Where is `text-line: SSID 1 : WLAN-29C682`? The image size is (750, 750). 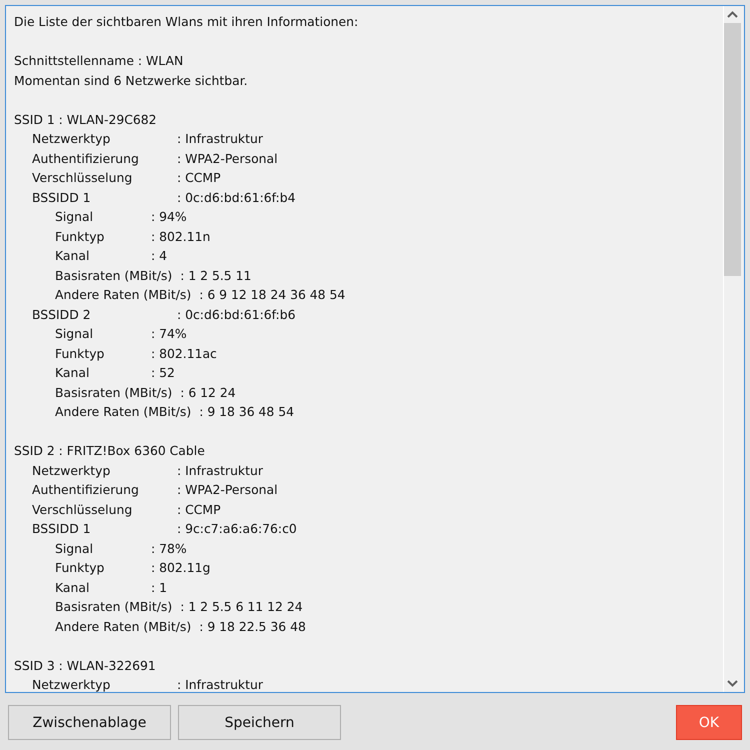 text-line: SSID 1 : WLAN-29C682 is located at coordinates (86, 119).